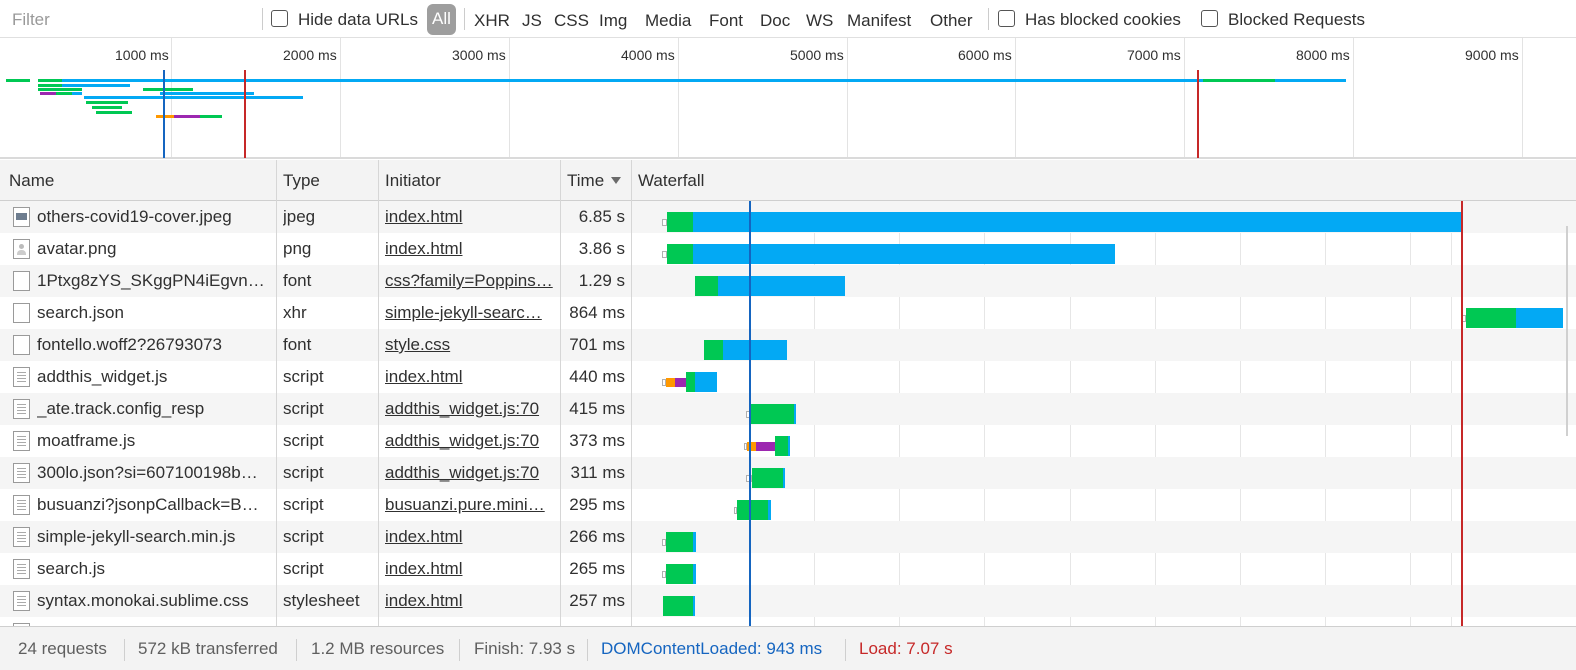  Describe the element at coordinates (613, 21) in the screenshot. I see `filter-type-img: Img` at that location.